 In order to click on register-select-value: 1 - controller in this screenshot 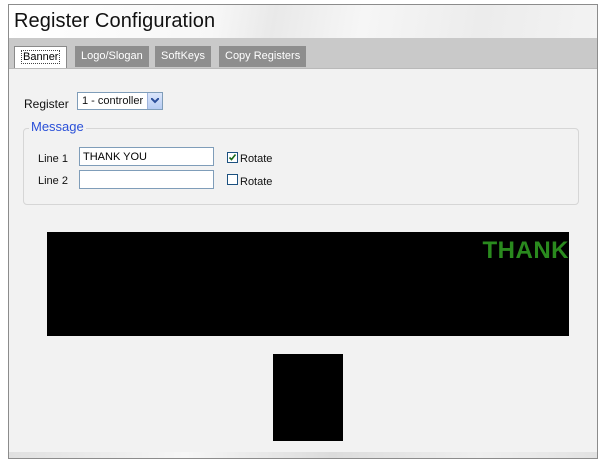, I will do `click(113, 101)`.